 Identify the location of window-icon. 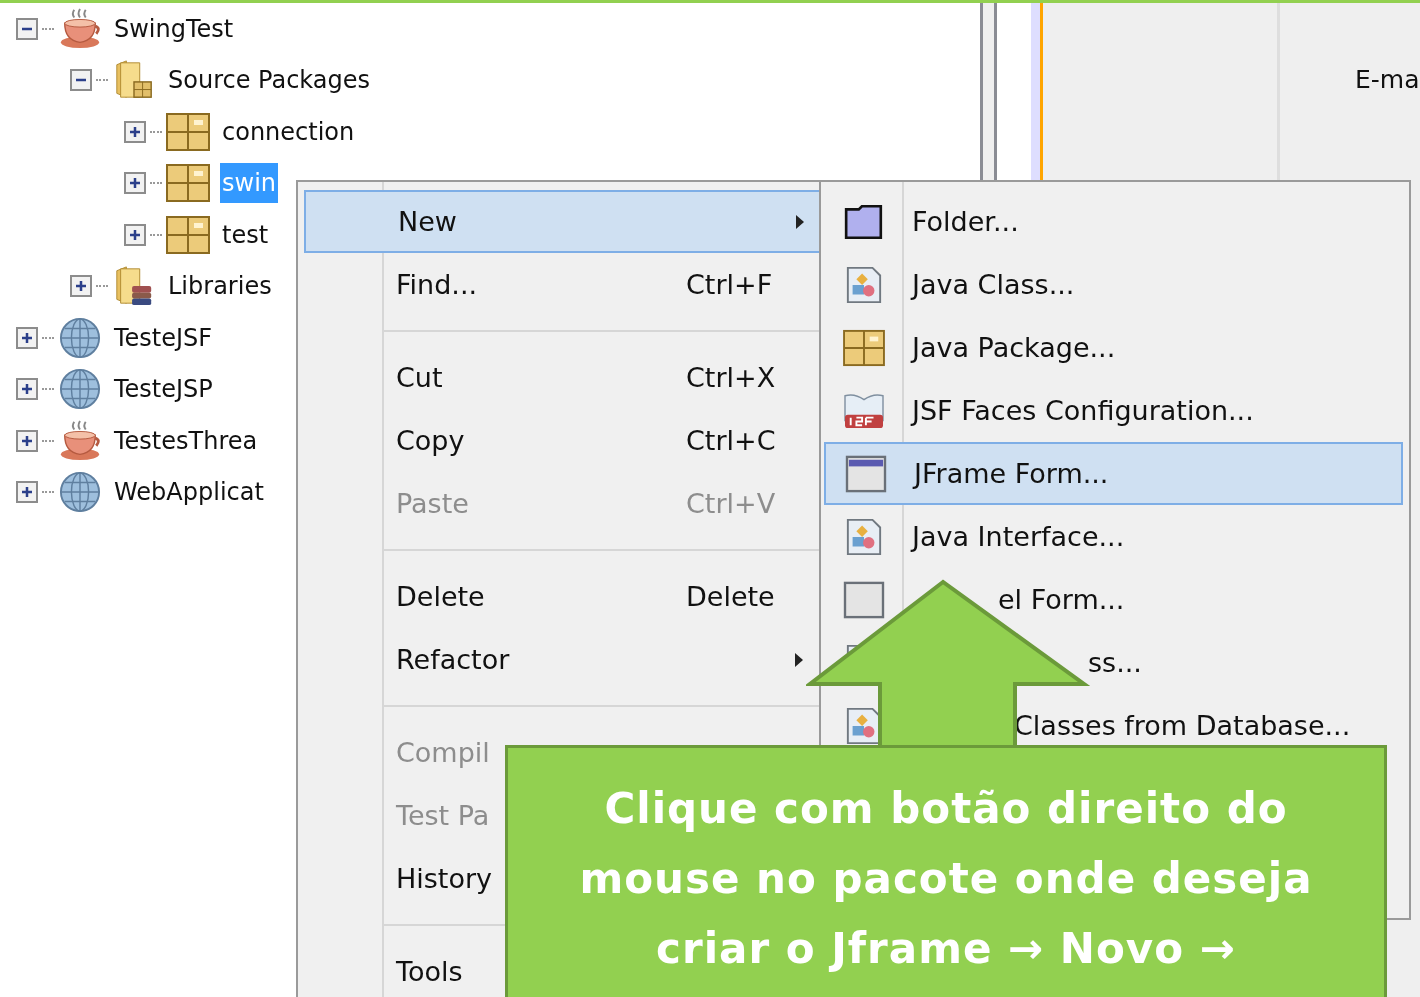
(866, 473).